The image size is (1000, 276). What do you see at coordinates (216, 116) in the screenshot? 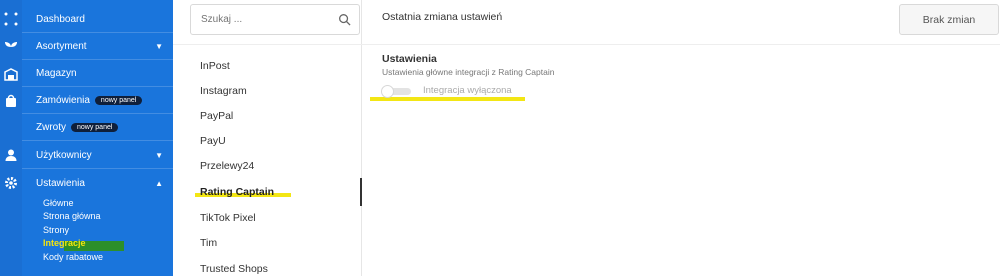
I see `list-item-paypal: PayPal` at bounding box center [216, 116].